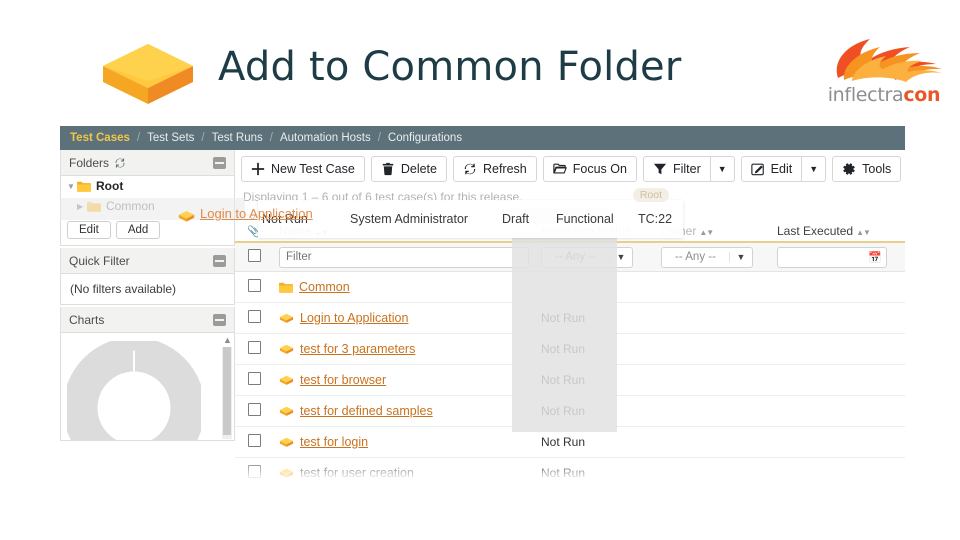  I want to click on row-name-link: Common, so click(324, 287).